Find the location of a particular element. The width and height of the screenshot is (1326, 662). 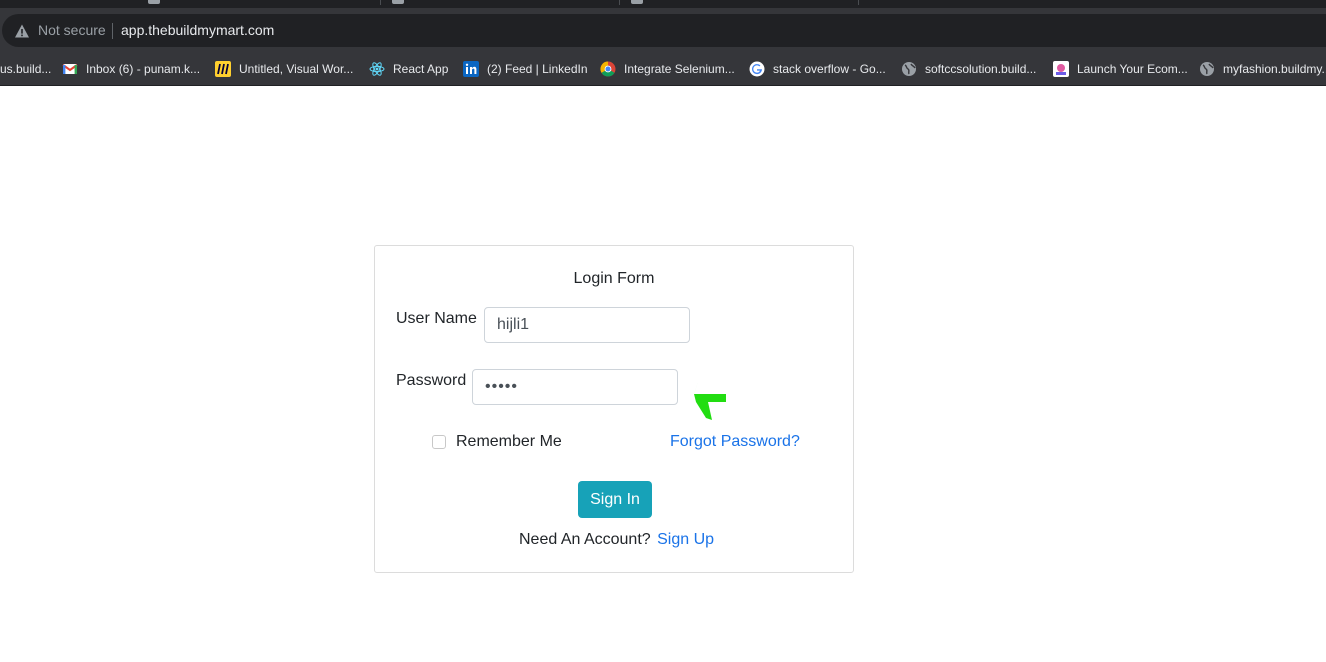

chrome-icon is located at coordinates (608, 69).